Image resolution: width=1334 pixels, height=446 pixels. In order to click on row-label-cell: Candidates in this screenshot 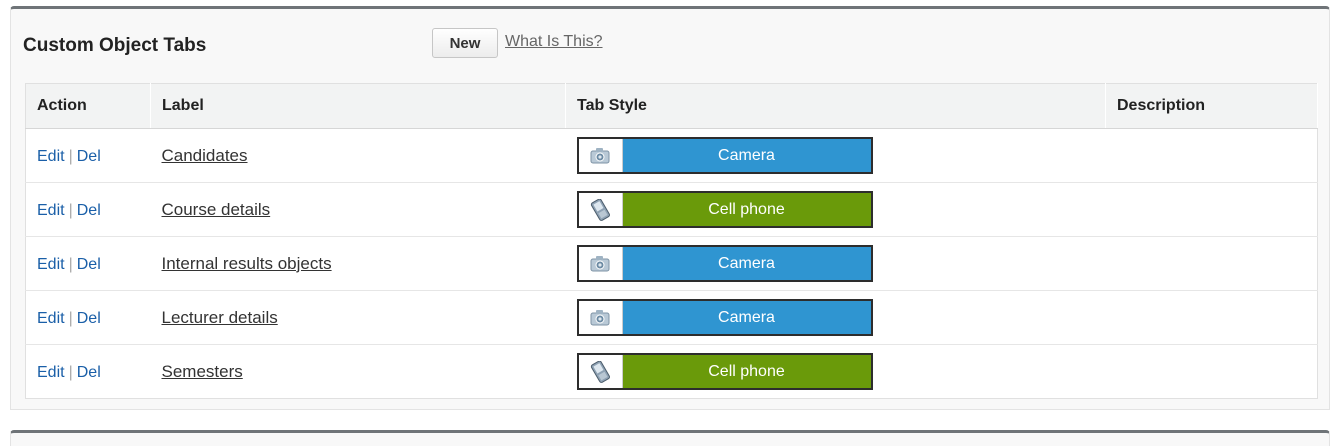, I will do `click(358, 155)`.